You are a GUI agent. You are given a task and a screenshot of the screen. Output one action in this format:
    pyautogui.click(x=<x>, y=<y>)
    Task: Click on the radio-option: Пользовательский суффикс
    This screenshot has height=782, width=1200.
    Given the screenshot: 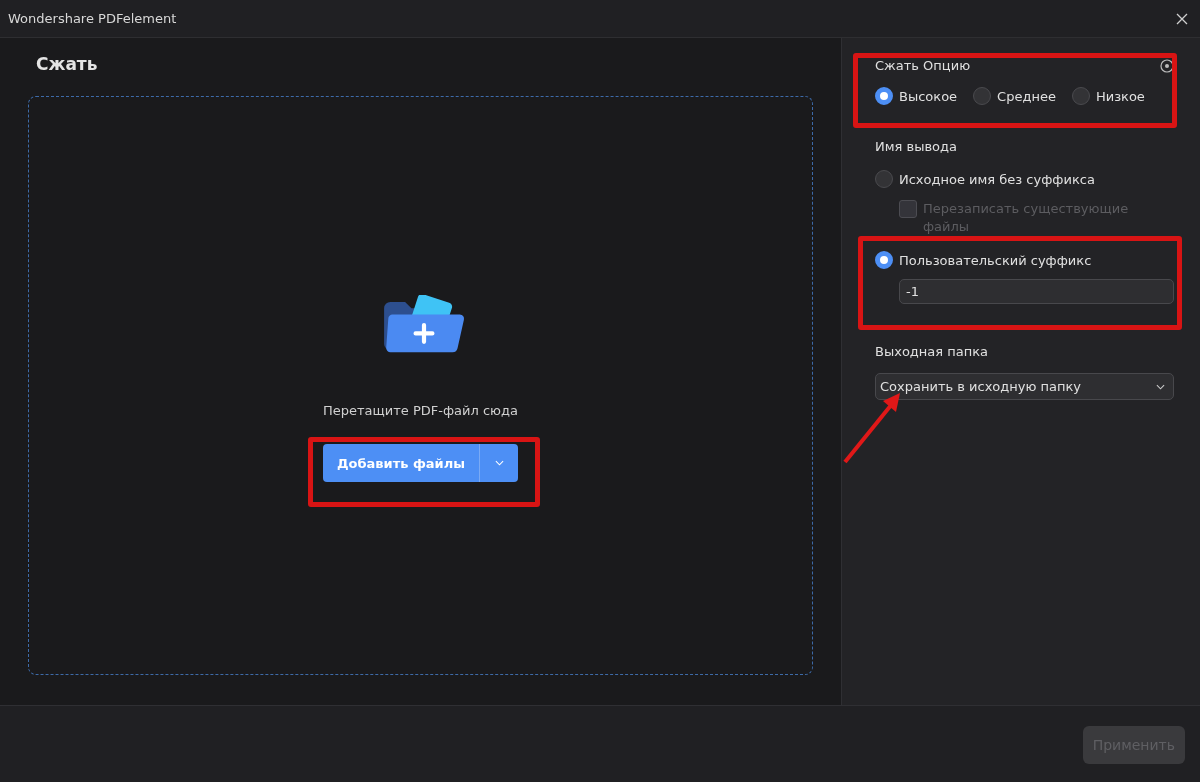 What is the action you would take?
    pyautogui.click(x=983, y=260)
    